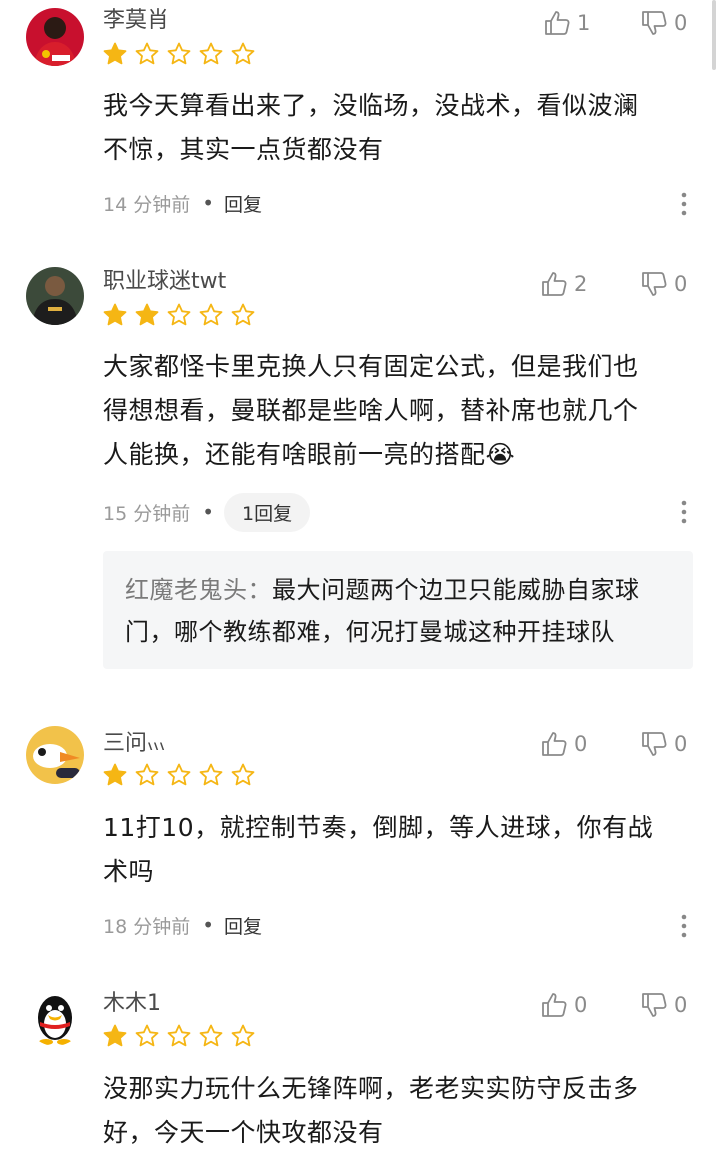 The width and height of the screenshot is (720, 1160). What do you see at coordinates (207, 512) in the screenshot?
I see `comment-meta: 15 分钟前 • 1回复` at bounding box center [207, 512].